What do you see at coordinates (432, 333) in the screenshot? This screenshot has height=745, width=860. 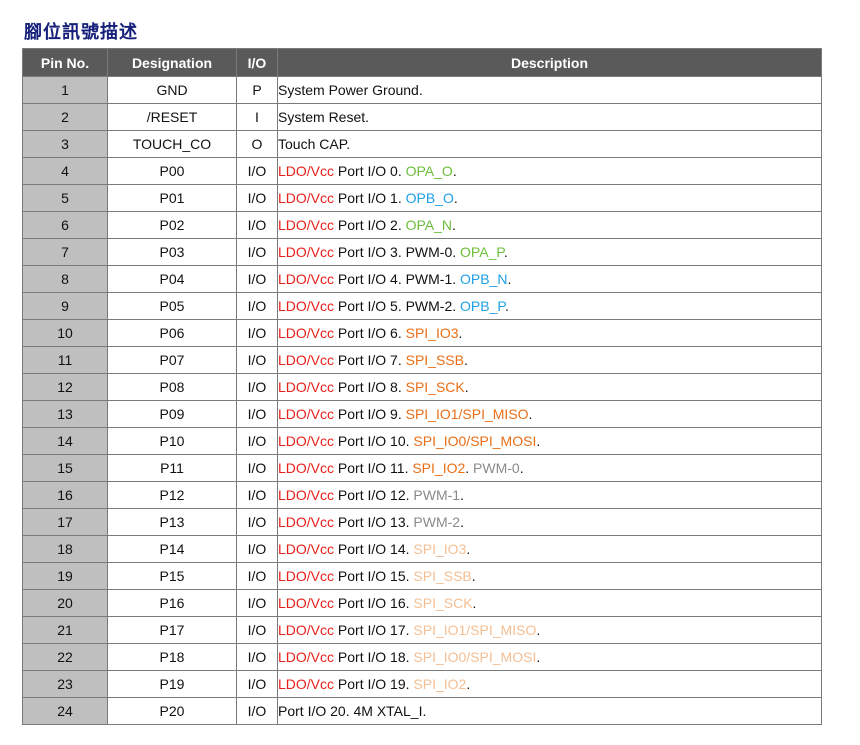 I see `description-orange-text: SPI_IO3` at bounding box center [432, 333].